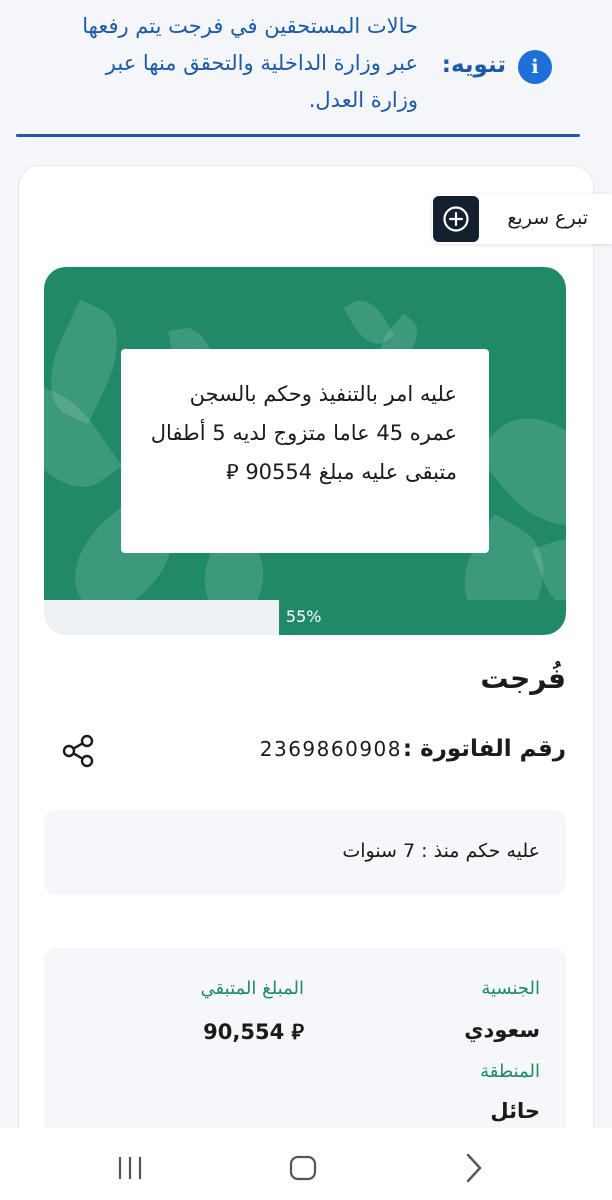 Image resolution: width=612 pixels, height=1200 pixels. I want to click on quick-donate-label: تبرع سريع, so click(547, 218).